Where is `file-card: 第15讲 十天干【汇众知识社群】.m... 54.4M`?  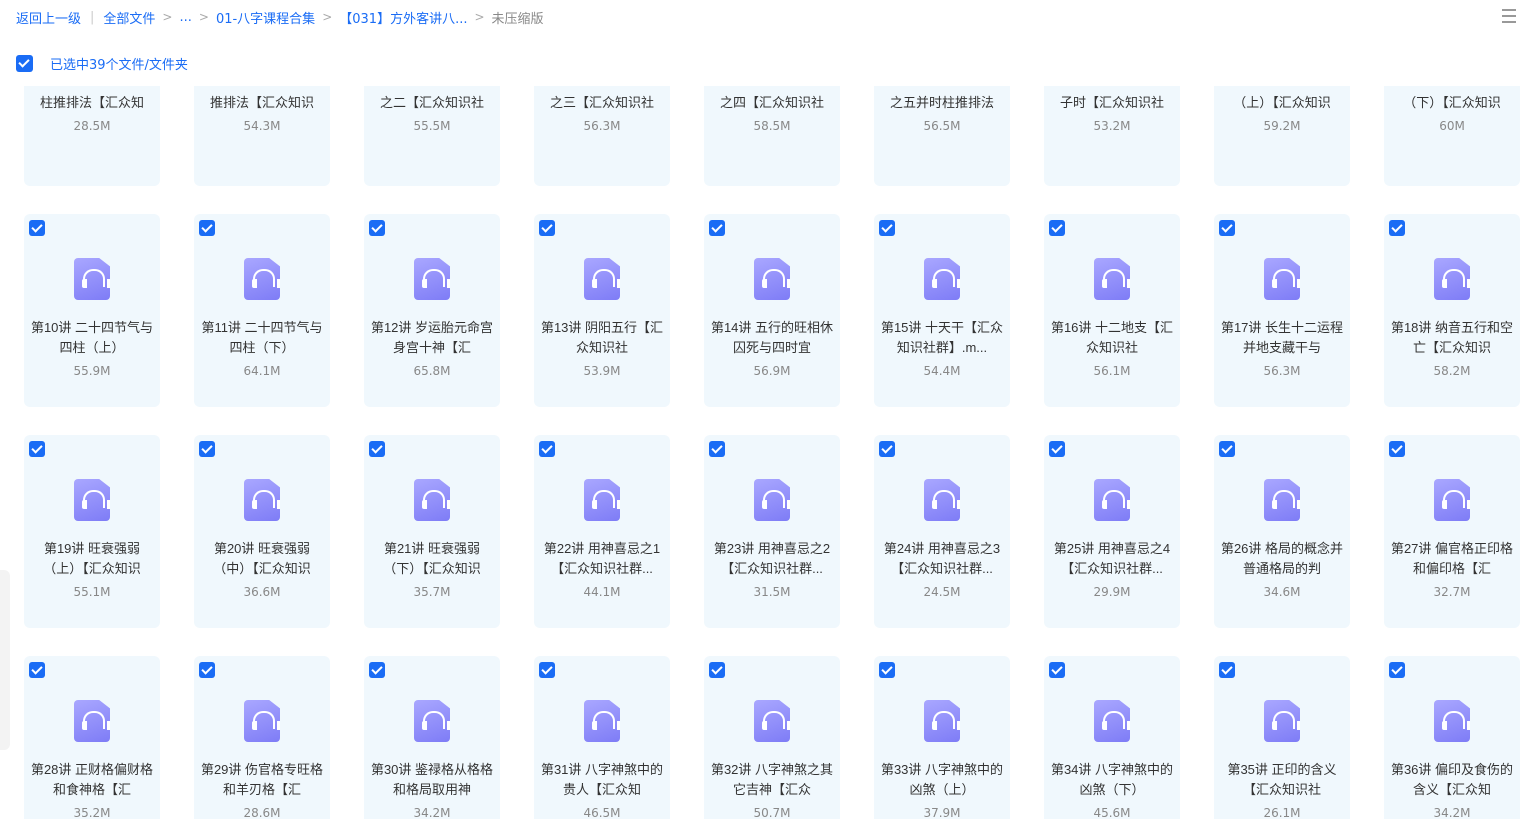
file-card: 第15讲 十天干【汇众知识社群】.m... 54.4M is located at coordinates (942, 310).